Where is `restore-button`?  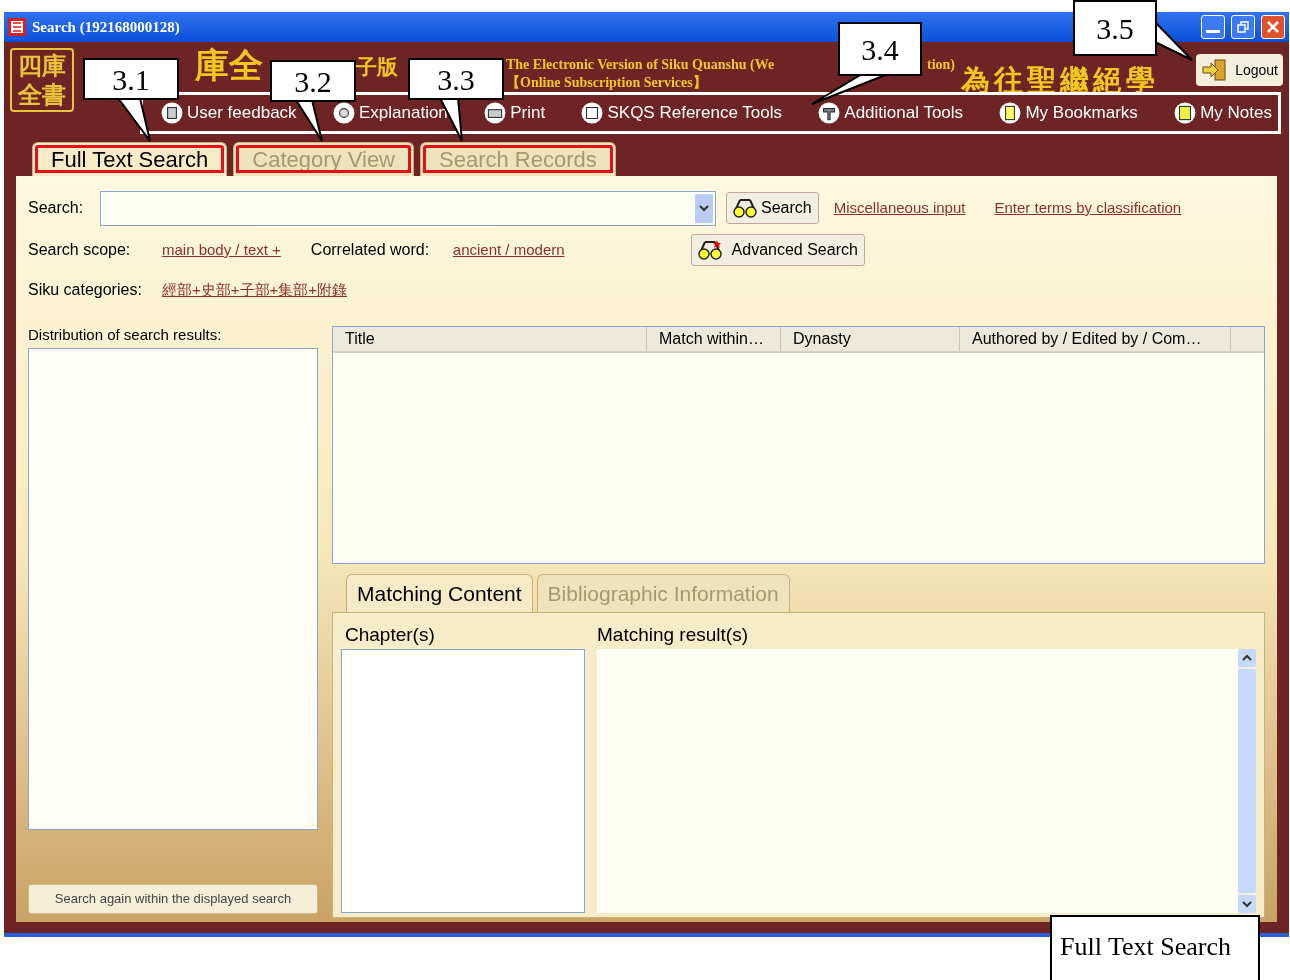
restore-button is located at coordinates (1243, 27).